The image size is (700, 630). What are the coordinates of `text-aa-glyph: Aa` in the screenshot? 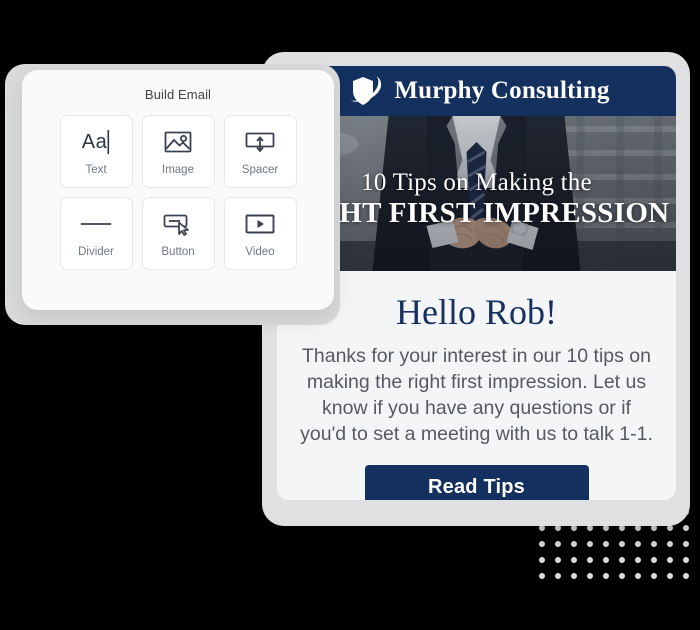 It's located at (94, 141).